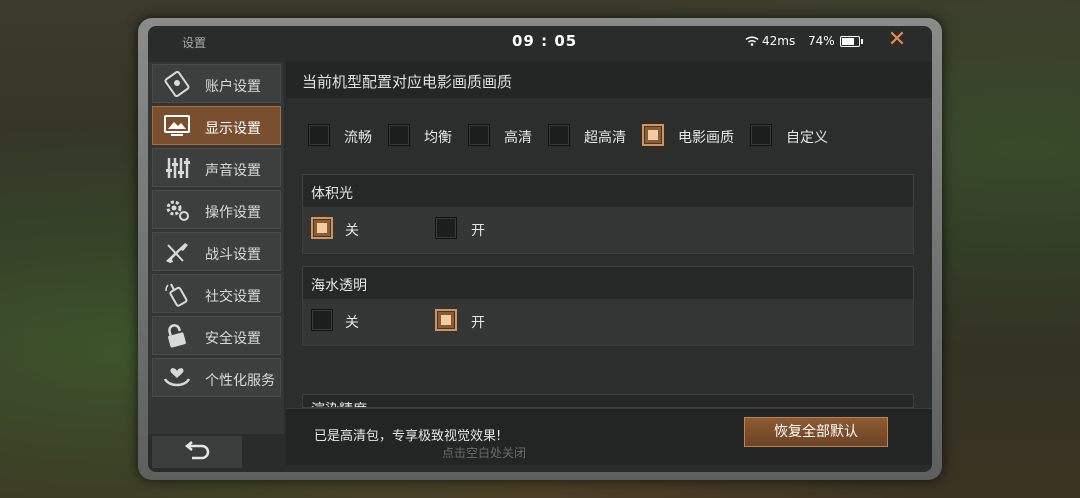 This screenshot has height=498, width=1080. I want to click on account-card-icon, so click(177, 84).